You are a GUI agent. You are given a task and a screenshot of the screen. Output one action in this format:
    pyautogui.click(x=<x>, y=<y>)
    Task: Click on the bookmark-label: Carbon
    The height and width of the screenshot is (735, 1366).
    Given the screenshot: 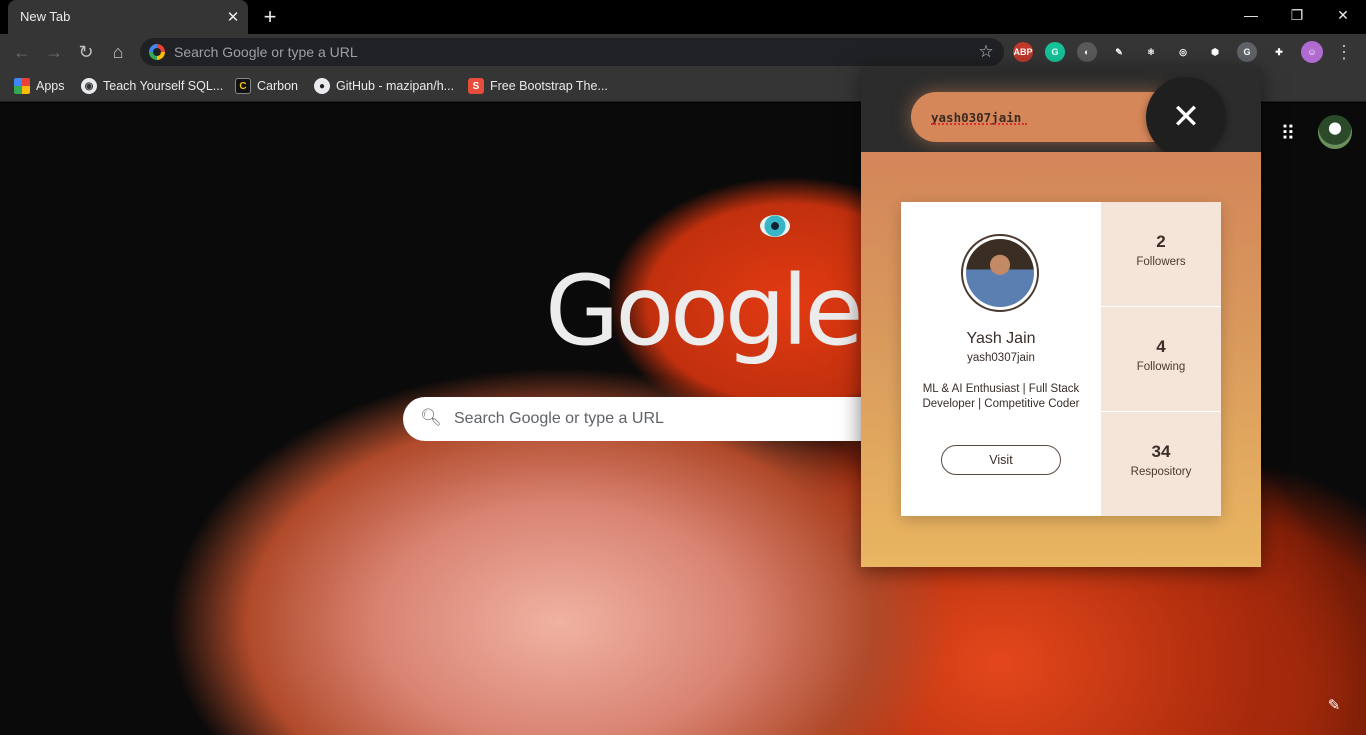 What is the action you would take?
    pyautogui.click(x=277, y=86)
    